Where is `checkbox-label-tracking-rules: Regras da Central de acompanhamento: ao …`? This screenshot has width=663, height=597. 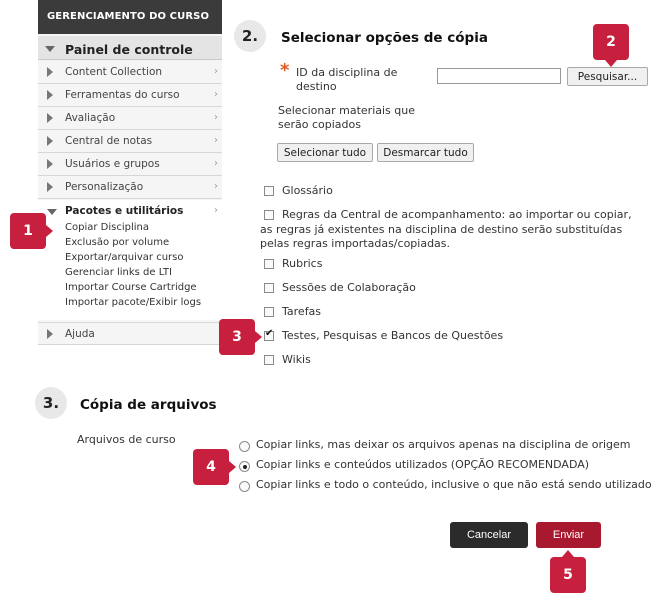 checkbox-label-tracking-rules: Regras da Central de acompanhamento: ao … is located at coordinates (457, 214).